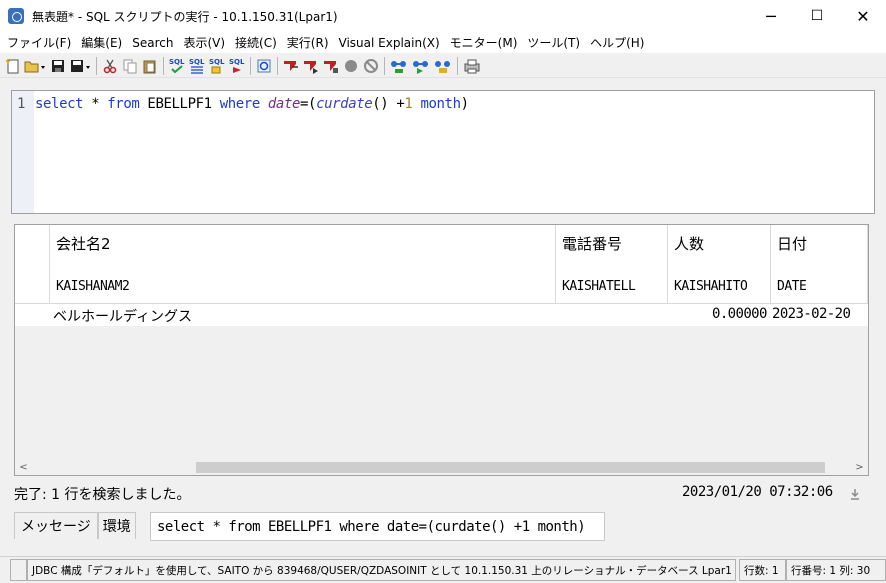 The height and width of the screenshot is (583, 886). What do you see at coordinates (263, 65) in the screenshot?
I see `refresh-icon` at bounding box center [263, 65].